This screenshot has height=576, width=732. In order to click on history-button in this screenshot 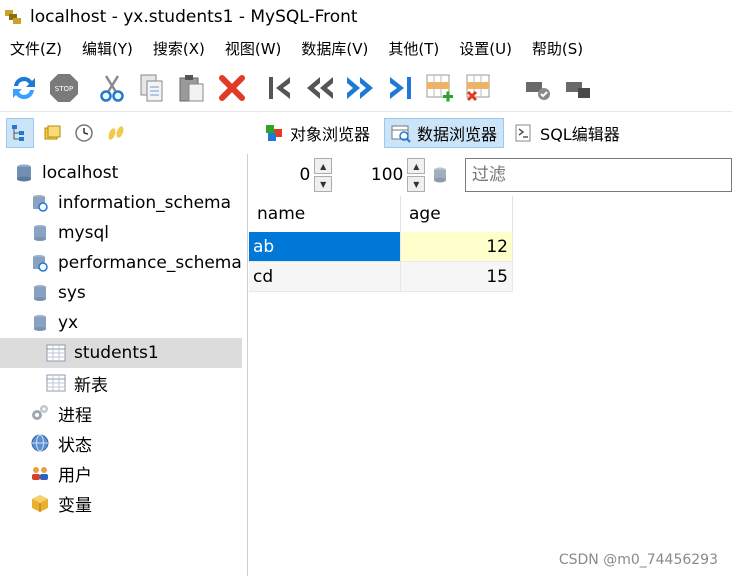, I will do `click(84, 133)`.